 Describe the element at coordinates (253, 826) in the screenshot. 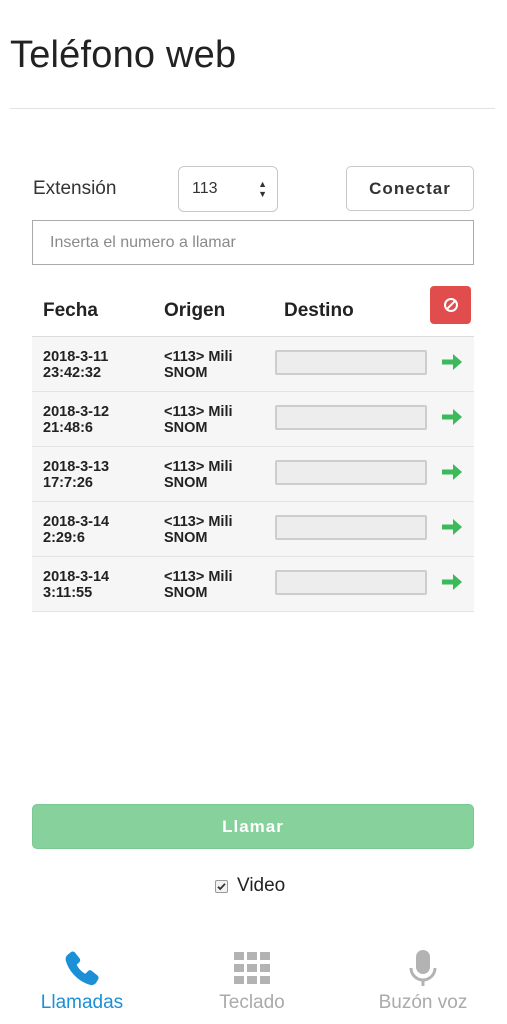

I see `call-button: Llamar` at that location.